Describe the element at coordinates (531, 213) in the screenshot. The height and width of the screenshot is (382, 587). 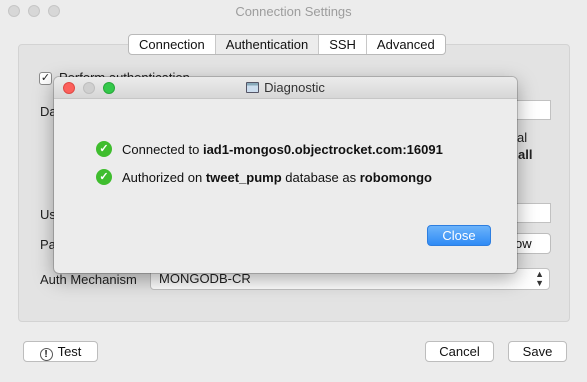
I see `user-name-input` at that location.